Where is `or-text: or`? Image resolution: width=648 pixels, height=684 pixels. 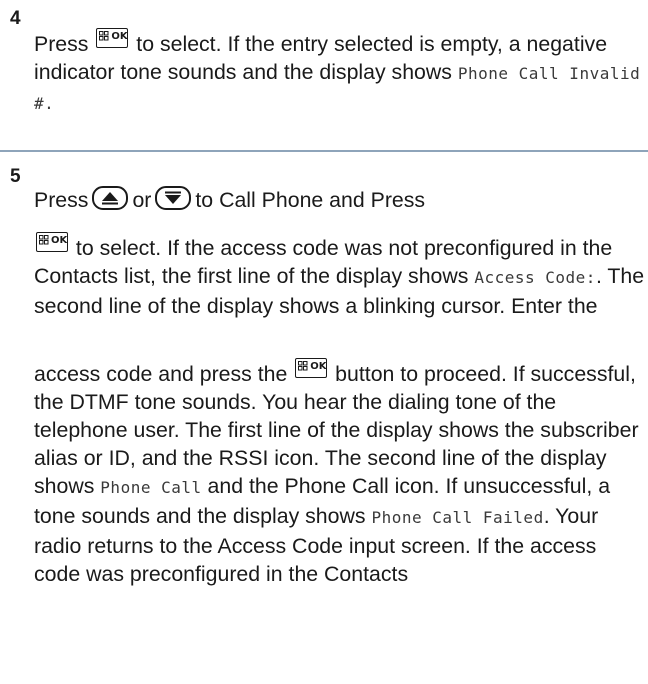 or-text: or is located at coordinates (142, 200).